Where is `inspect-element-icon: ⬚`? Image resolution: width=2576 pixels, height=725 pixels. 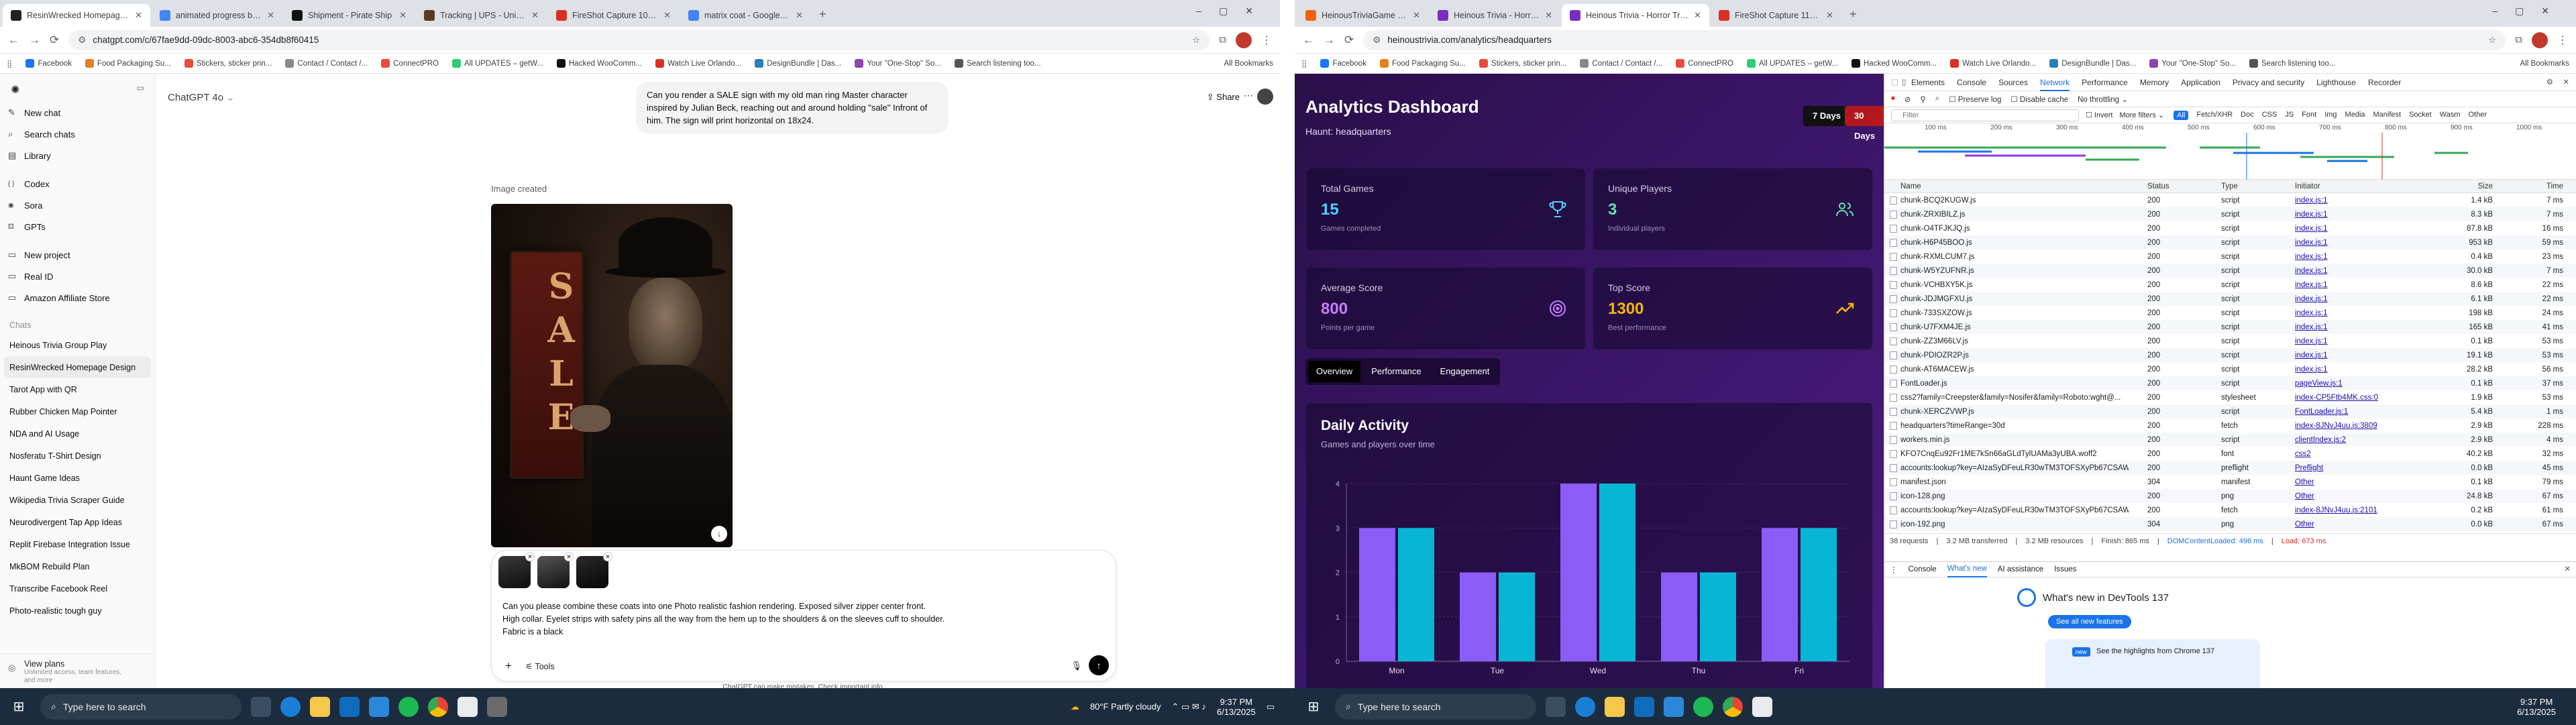
inspect-element-icon: ⬚ is located at coordinates (1894, 82).